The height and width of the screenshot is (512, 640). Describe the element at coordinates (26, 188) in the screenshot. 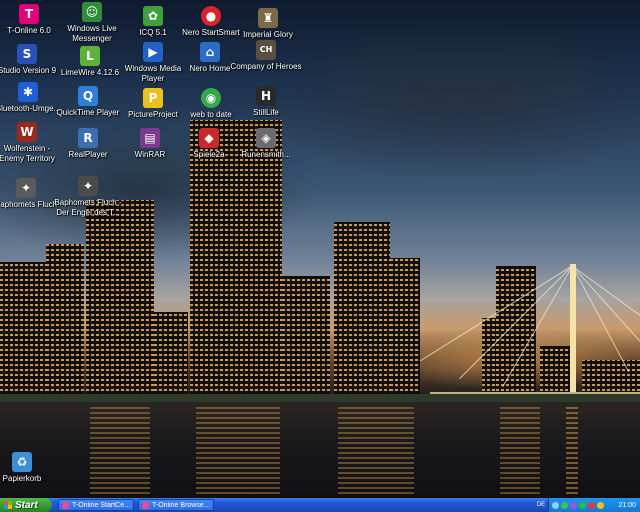

I see `baphomets-fluch-icon: ✦` at that location.